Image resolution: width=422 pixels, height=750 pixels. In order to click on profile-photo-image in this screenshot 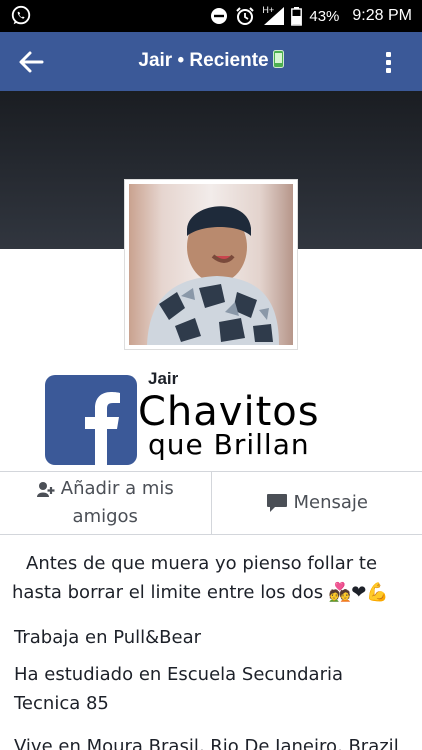, I will do `click(211, 264)`.